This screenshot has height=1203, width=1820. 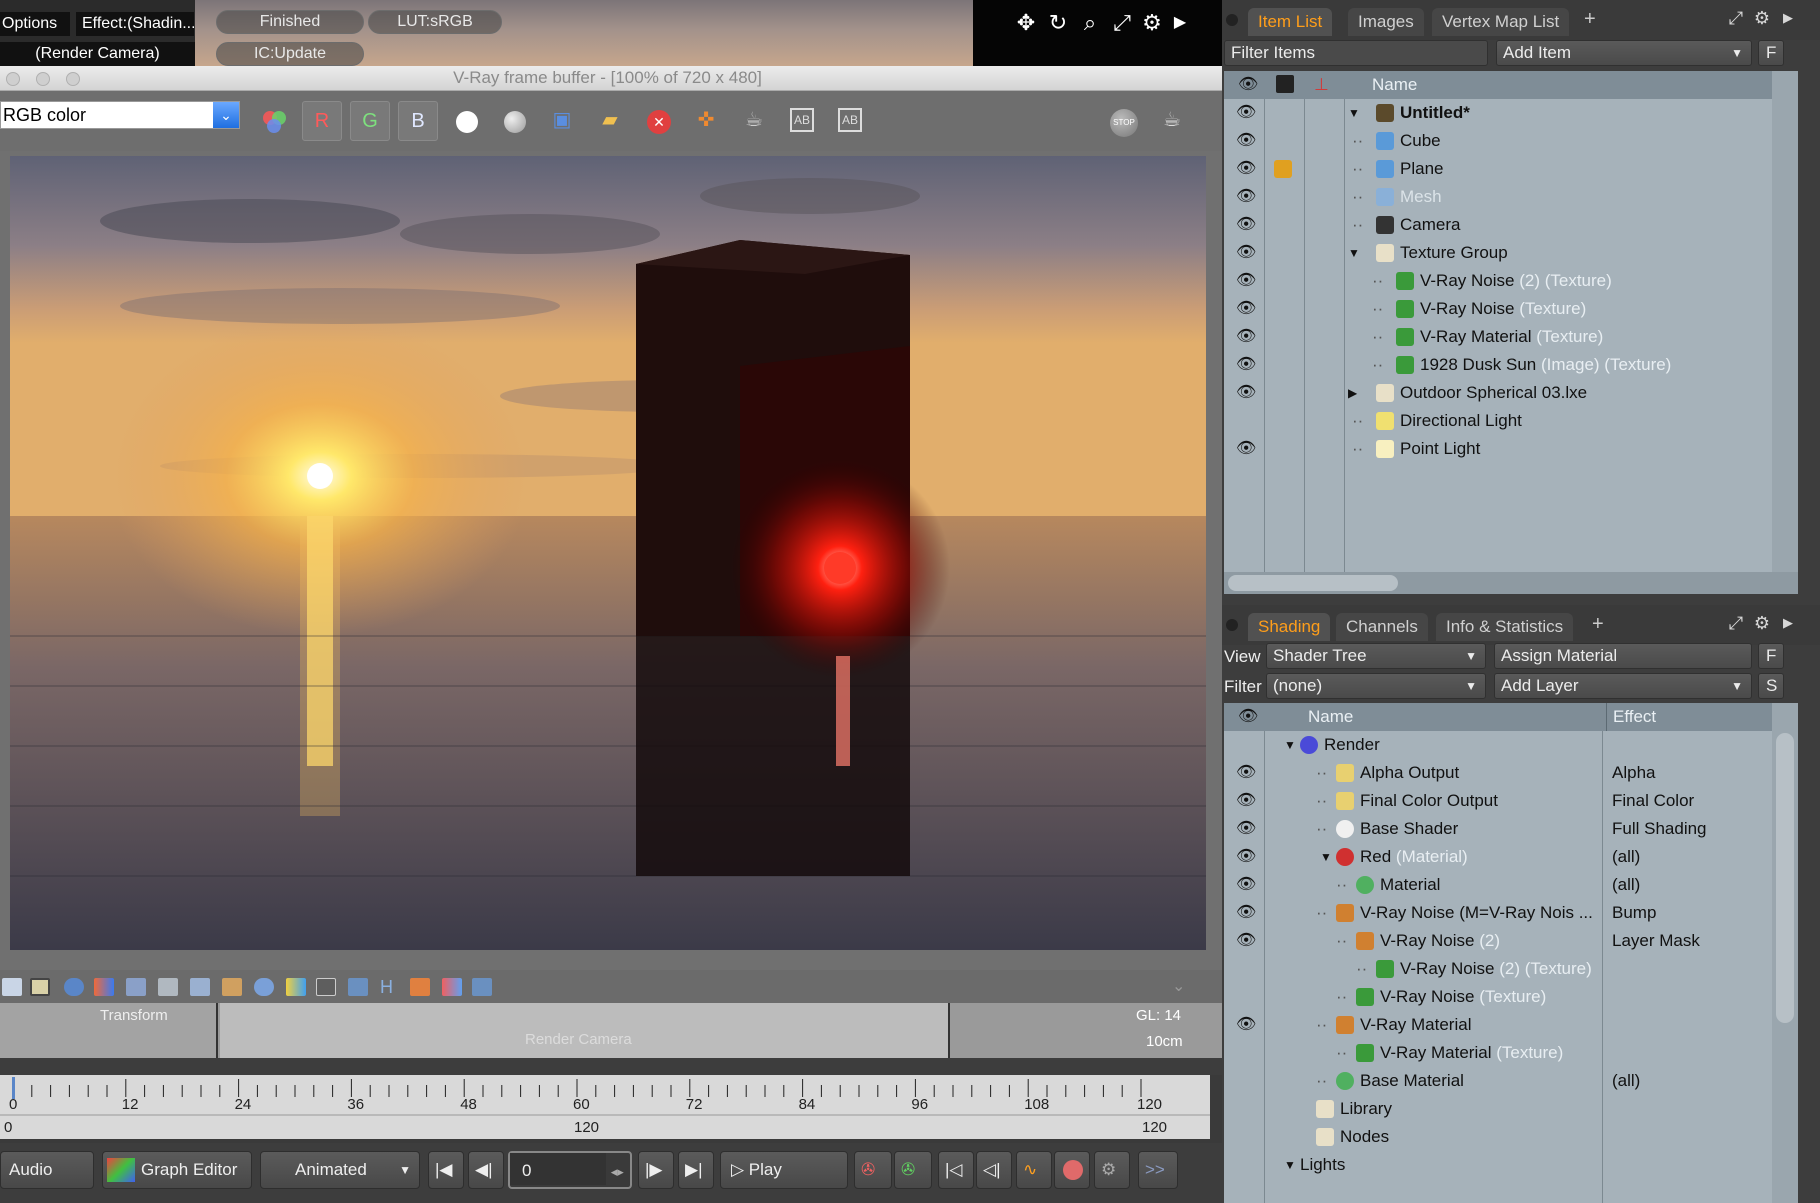 What do you see at coordinates (873, 1170) in the screenshot?
I see `auto-key-icon: ✇` at bounding box center [873, 1170].